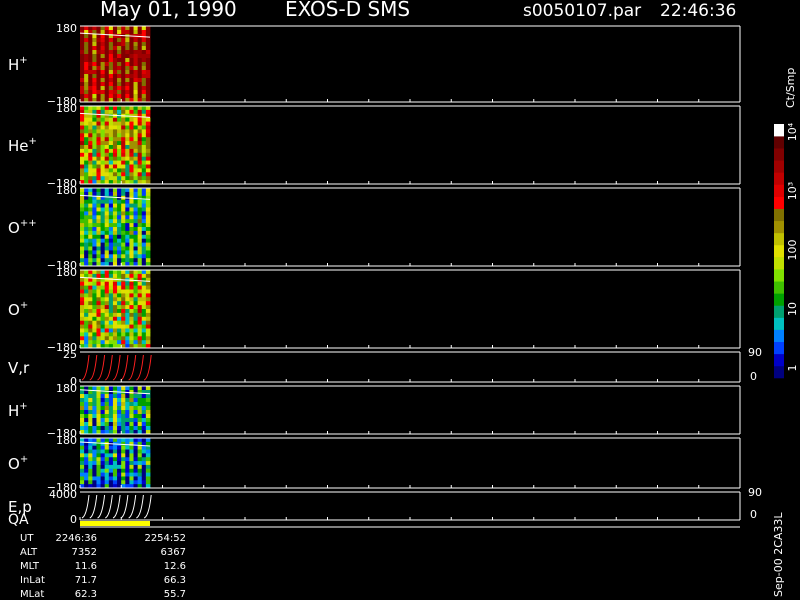 The width and height of the screenshot is (800, 600). I want to click on series-curve, so click(109, 367).